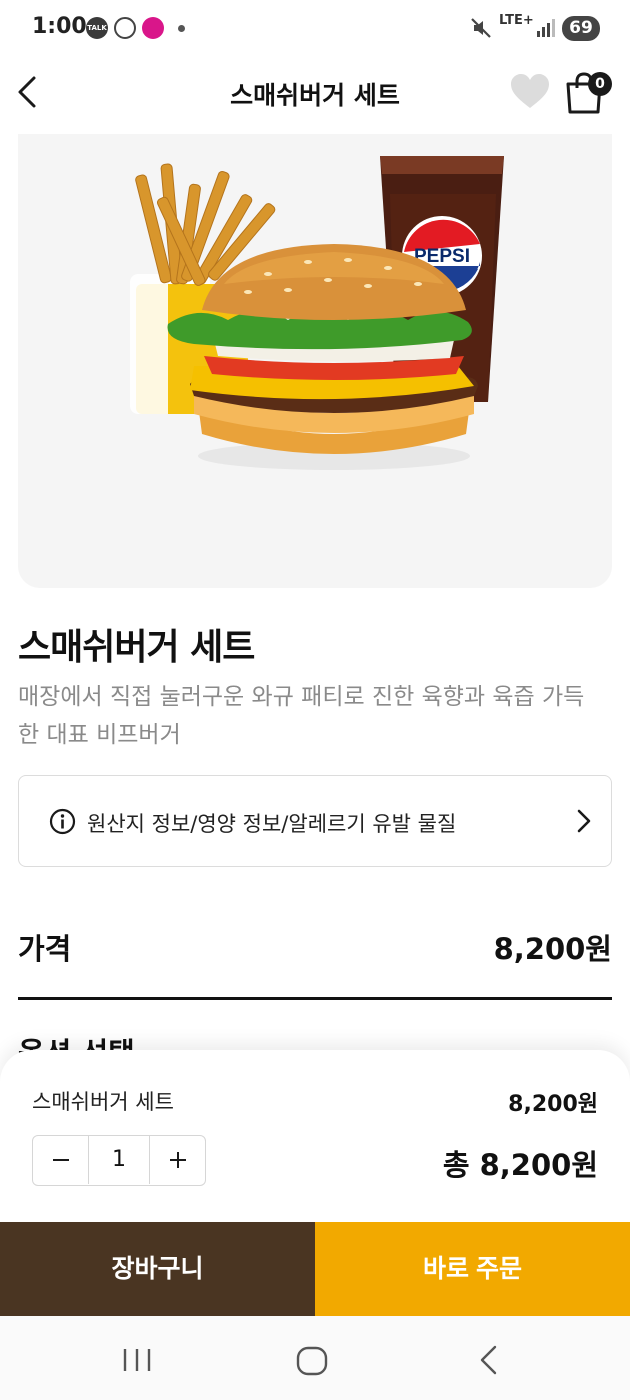 The width and height of the screenshot is (630, 1400). What do you see at coordinates (125, 28) in the screenshot?
I see `tree-icon` at bounding box center [125, 28].